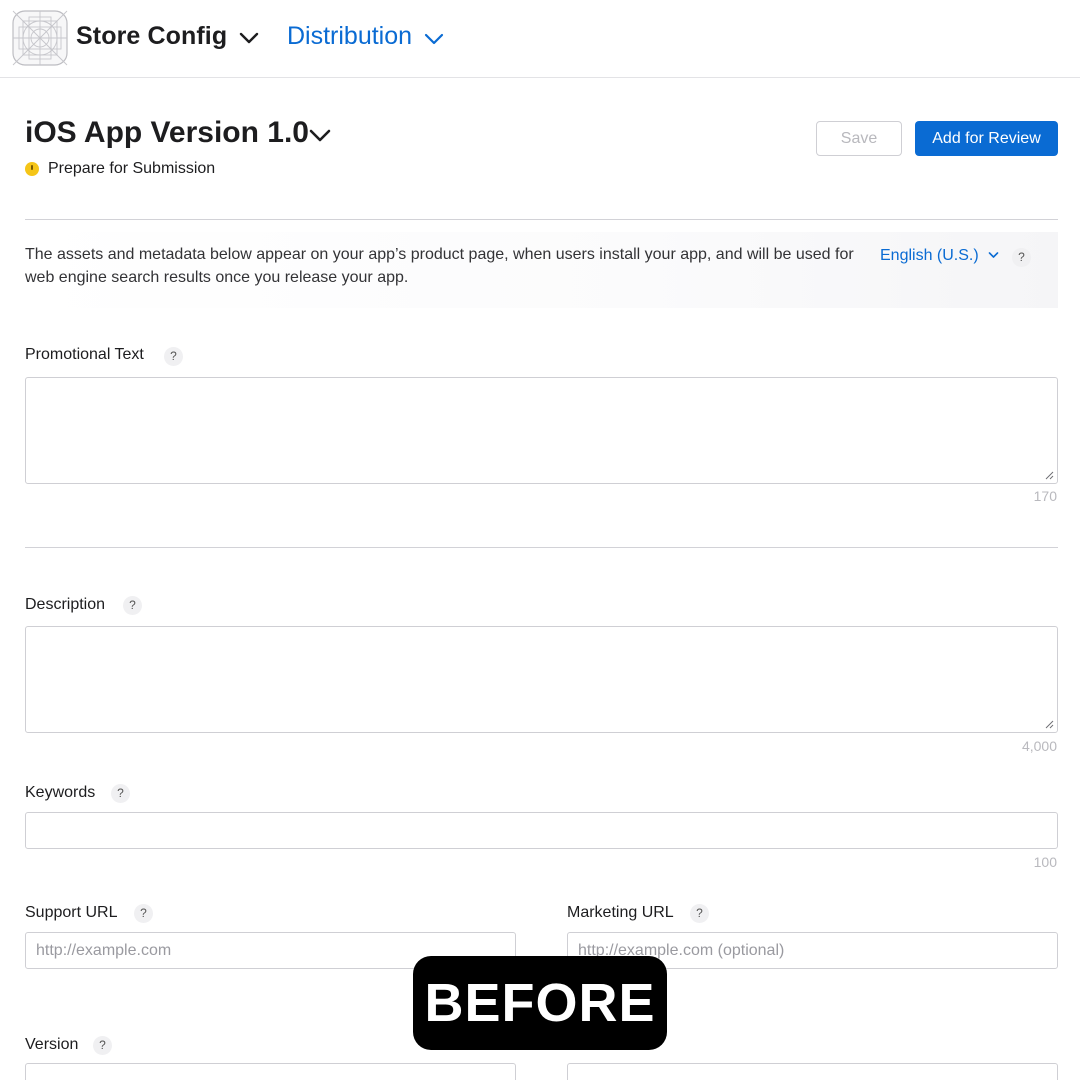  Describe the element at coordinates (151, 36) in the screenshot. I see `app-name: Store Config` at that location.